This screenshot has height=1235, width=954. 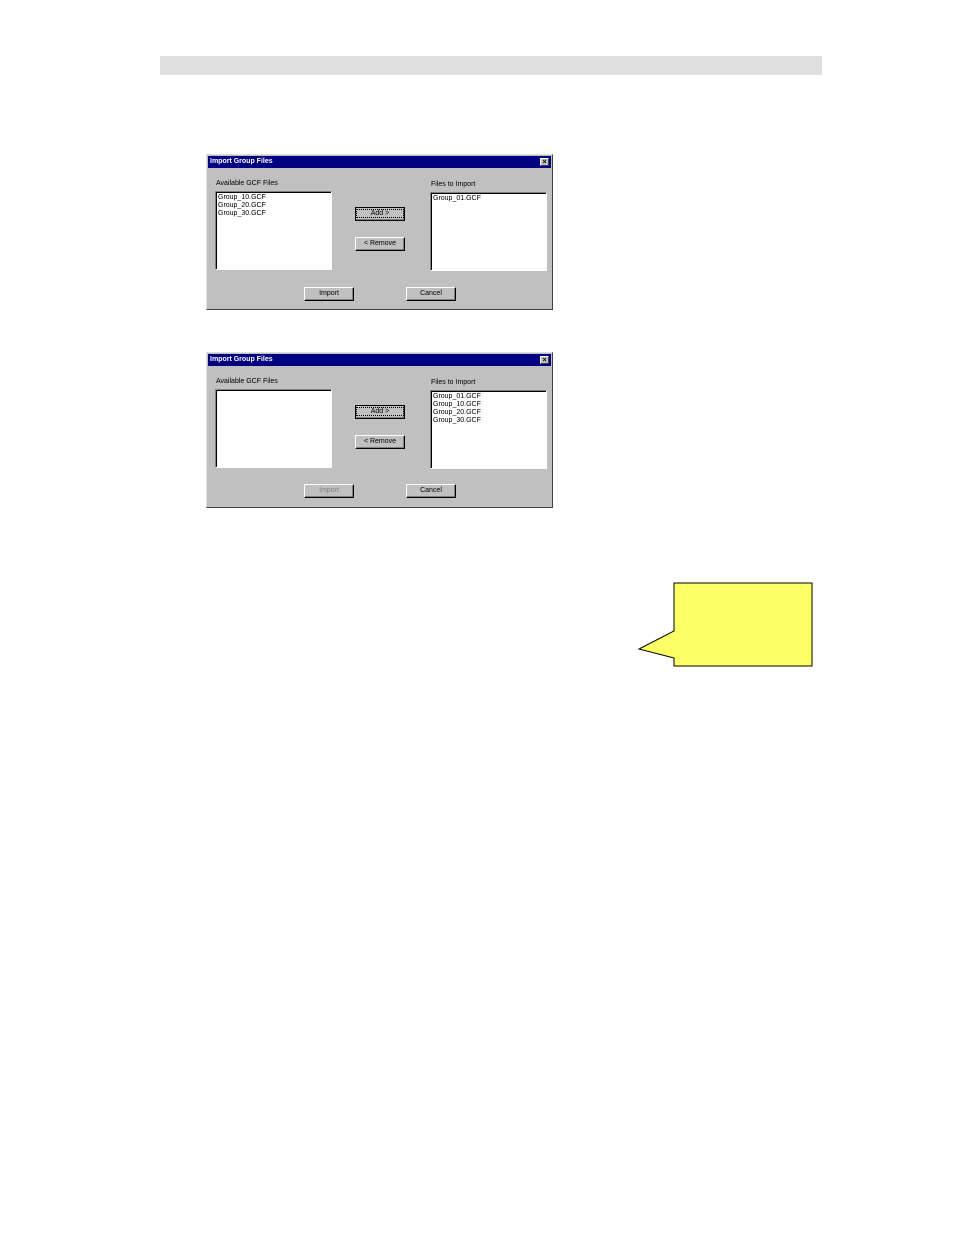 I want to click on files-to-import-list: Group_01.GCF, so click(x=488, y=231).